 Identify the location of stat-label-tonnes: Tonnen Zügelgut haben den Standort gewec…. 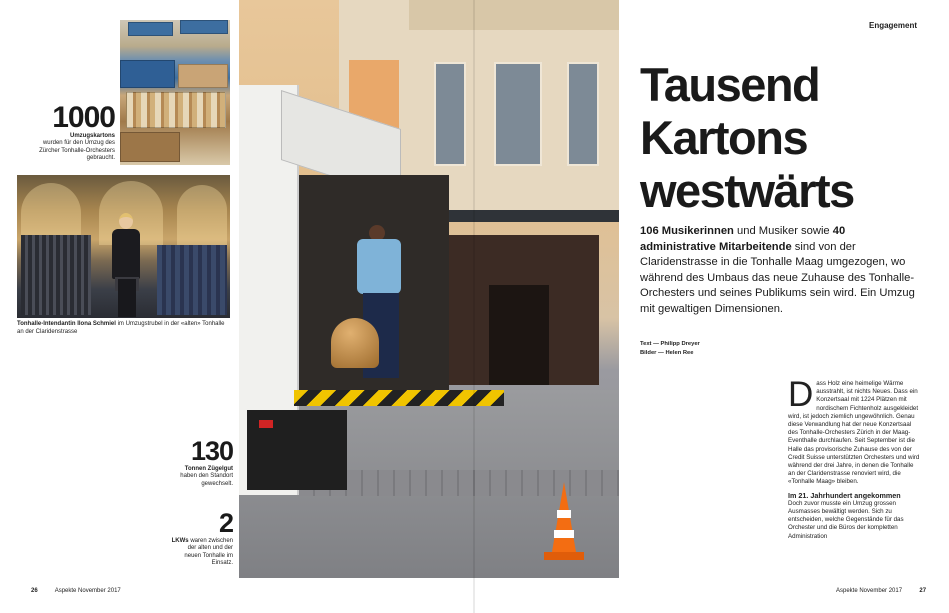
(202, 477).